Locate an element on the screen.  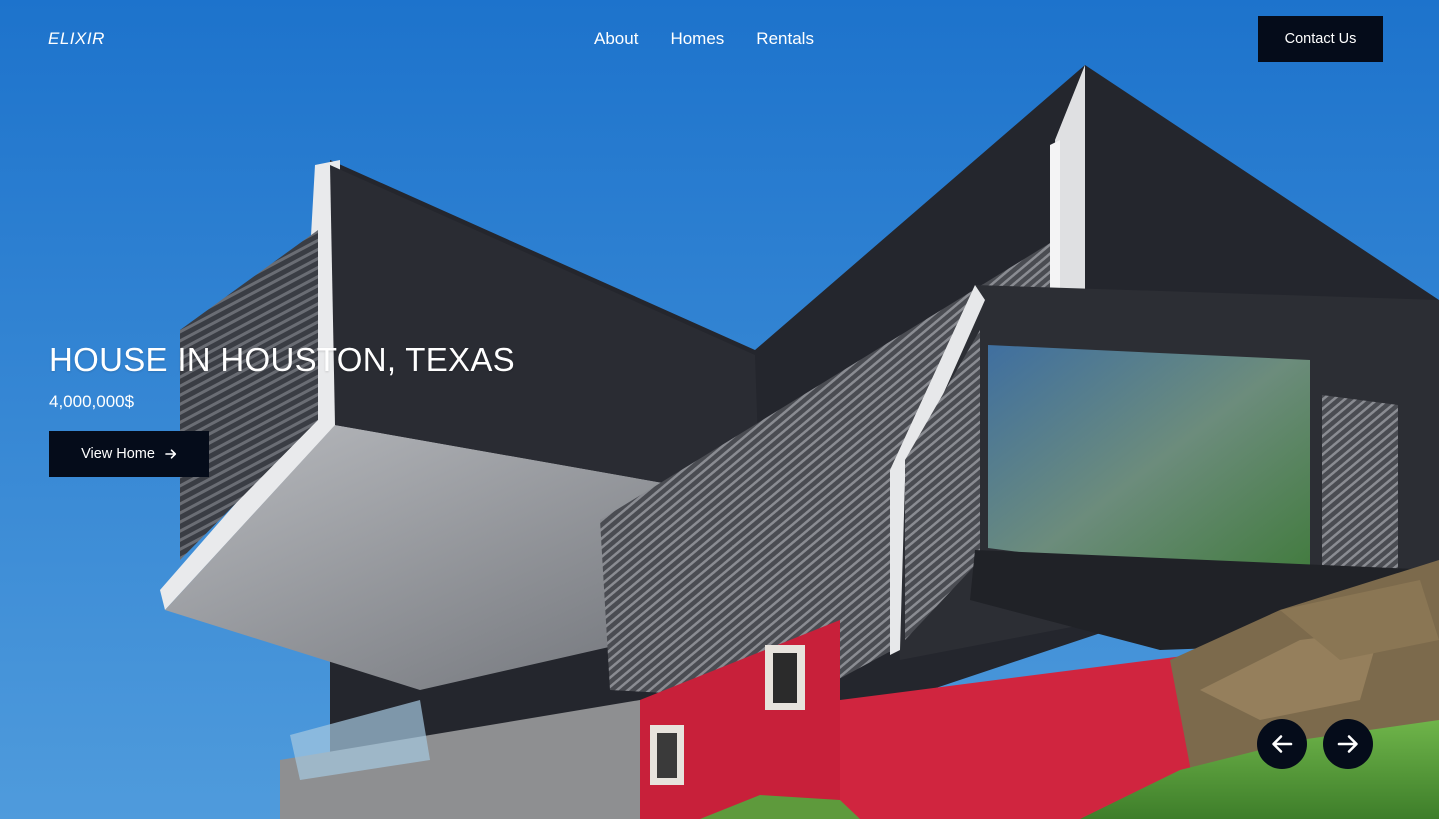
view-home-label: View Home is located at coordinates (118, 454).